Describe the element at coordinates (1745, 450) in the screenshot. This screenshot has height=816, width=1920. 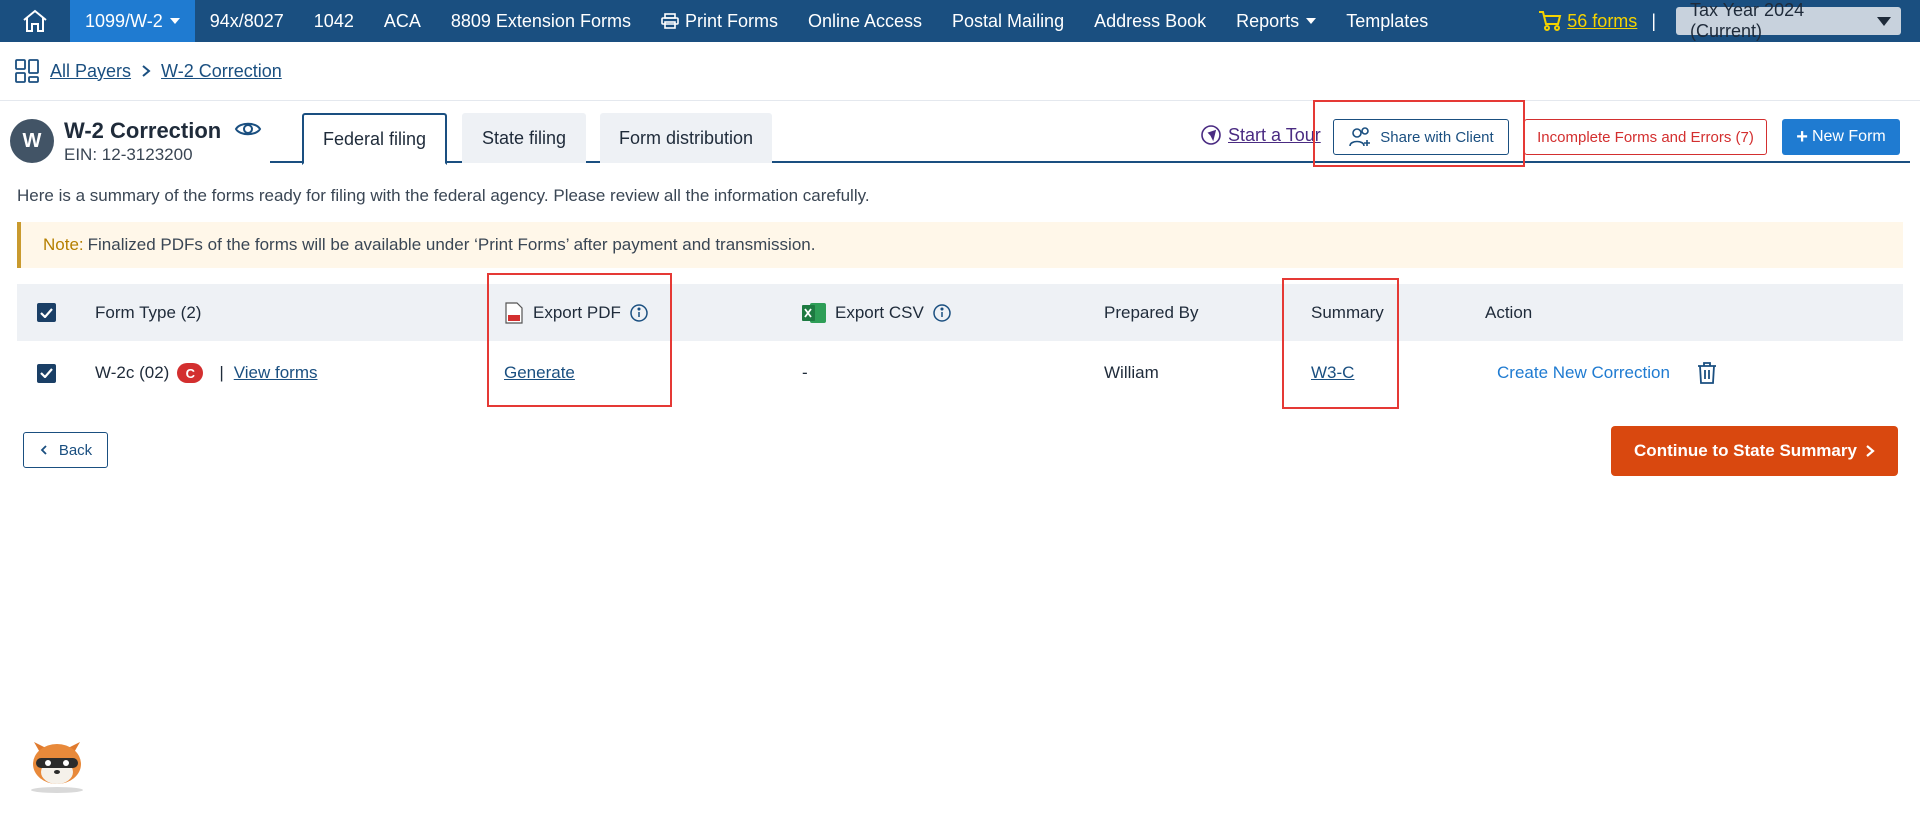
I see `continue-label: Continue to State Summary` at that location.